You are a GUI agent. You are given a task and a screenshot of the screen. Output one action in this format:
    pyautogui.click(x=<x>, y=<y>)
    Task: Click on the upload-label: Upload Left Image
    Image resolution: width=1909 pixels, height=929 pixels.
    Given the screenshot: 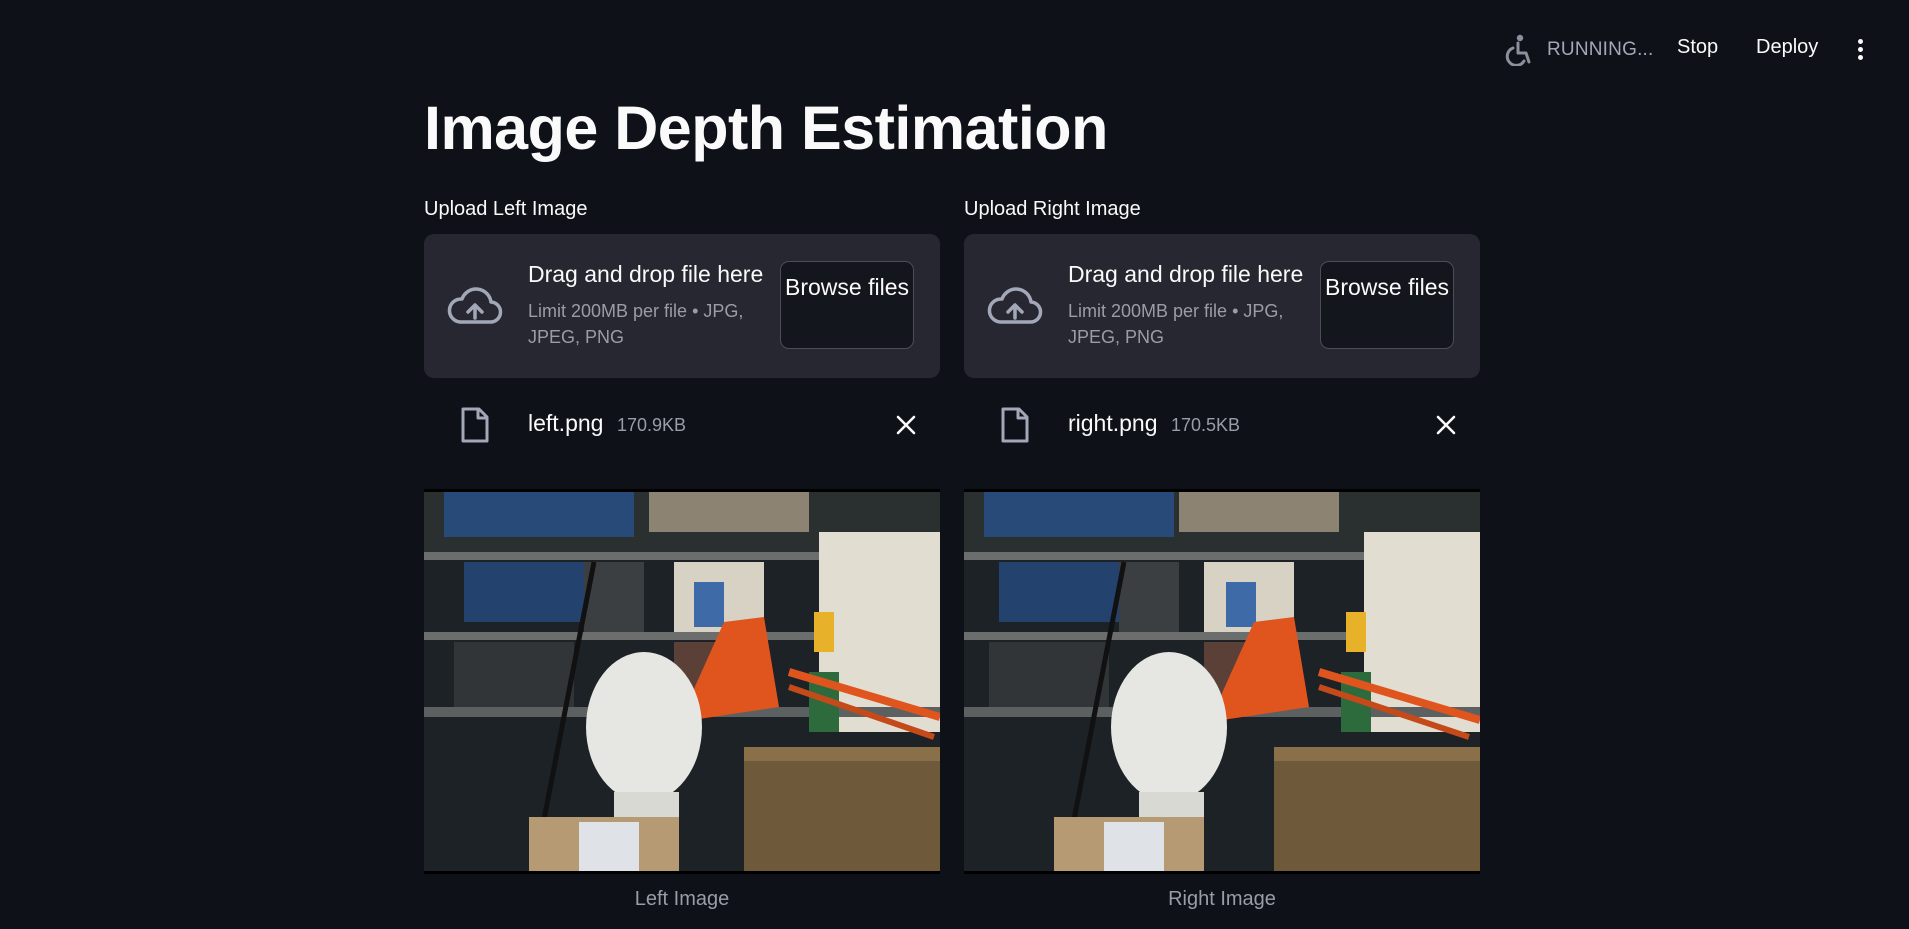 What is the action you would take?
    pyautogui.click(x=506, y=209)
    